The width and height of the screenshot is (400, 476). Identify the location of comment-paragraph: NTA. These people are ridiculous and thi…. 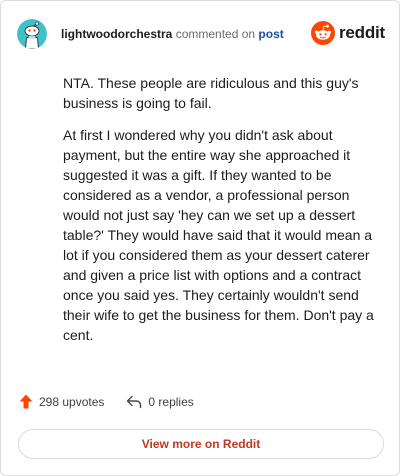
(211, 93).